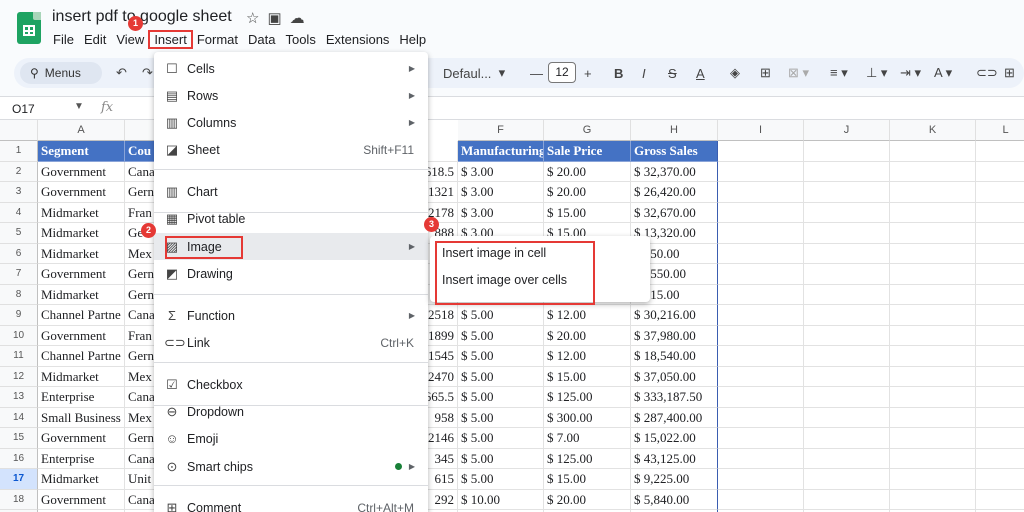 This screenshot has width=1024, height=512. What do you see at coordinates (79, 106) in the screenshot?
I see `name-box-dropdown-icon: ▼` at bounding box center [79, 106].